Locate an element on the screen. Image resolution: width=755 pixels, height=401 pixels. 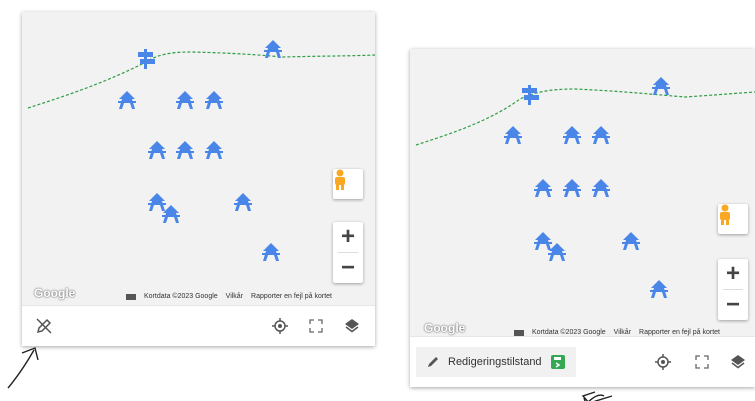
edit-mode-indicator: Redigeringstilstand is located at coordinates (496, 362).